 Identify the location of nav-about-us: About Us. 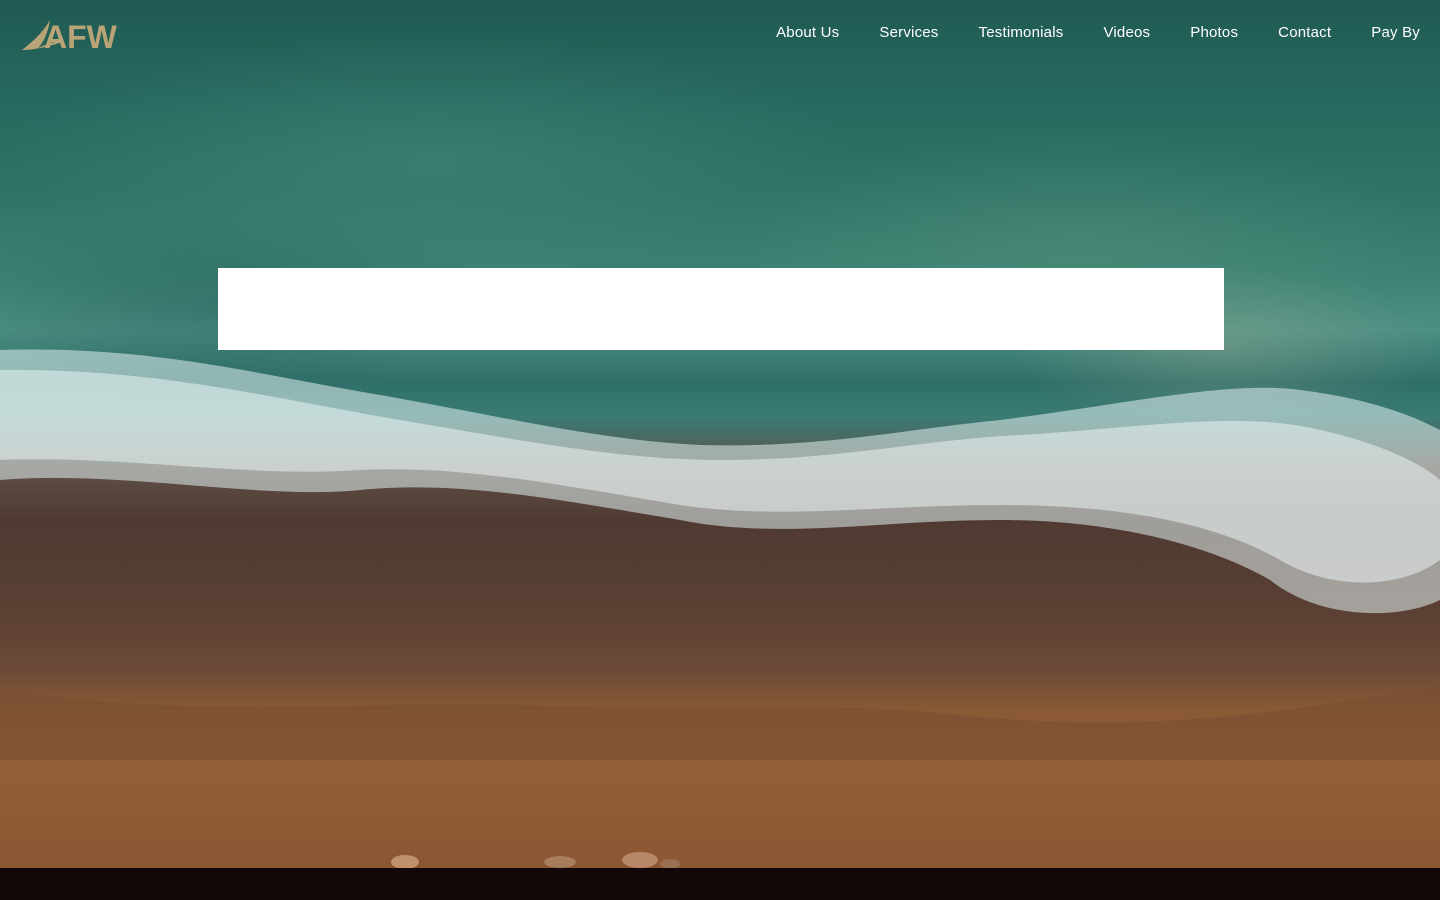
(807, 32).